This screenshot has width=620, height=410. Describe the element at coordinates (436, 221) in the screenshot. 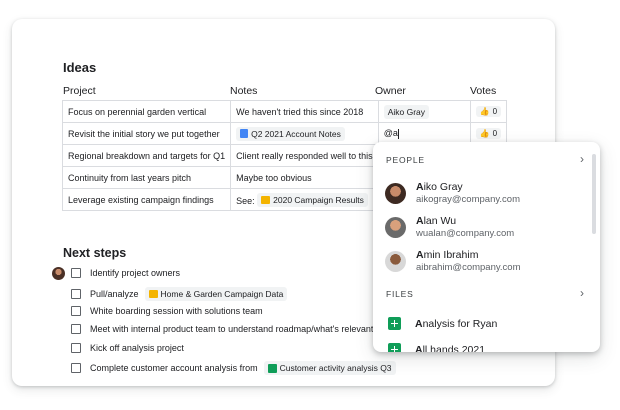

I see `person-name: Alan Wu` at that location.